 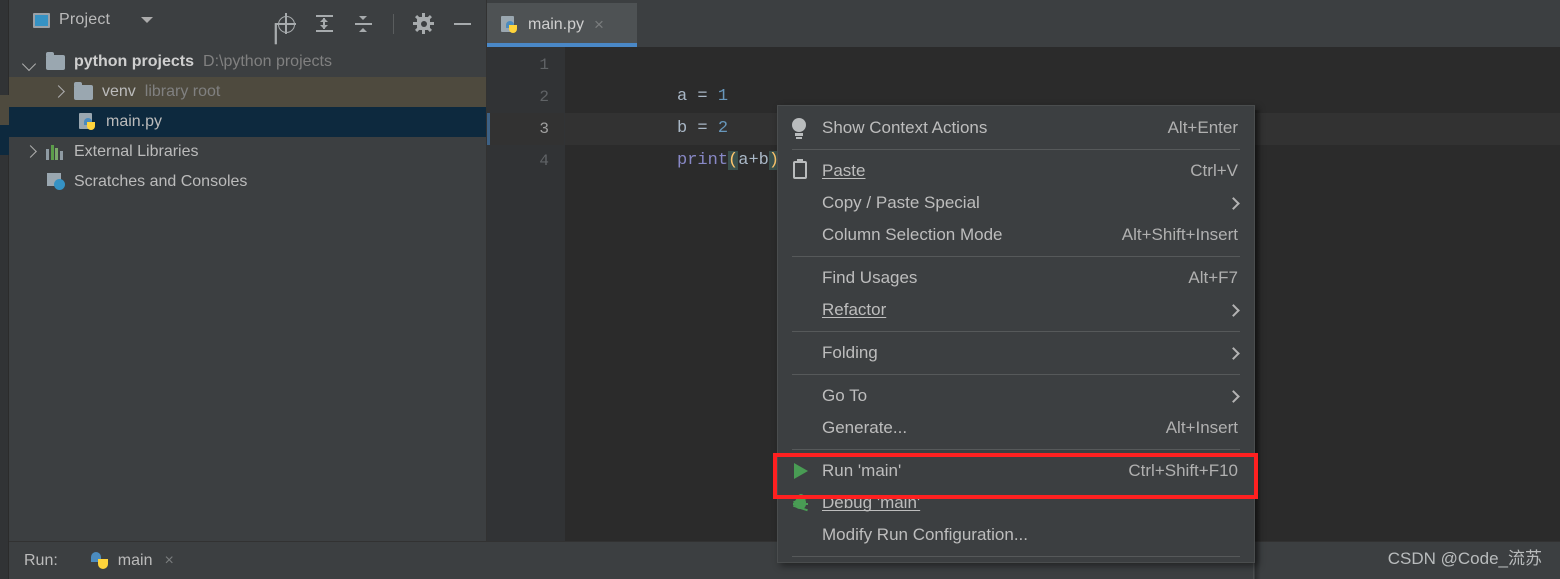 I want to click on gutter-current-line, so click(x=526, y=129).